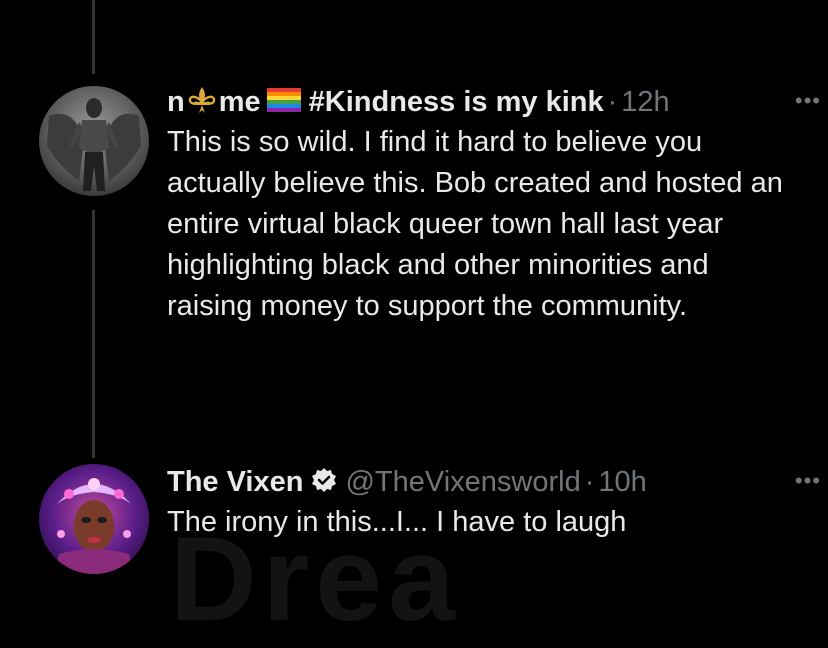 The width and height of the screenshot is (828, 648). What do you see at coordinates (622, 482) in the screenshot?
I see `tweet-timestamp: 10h` at bounding box center [622, 482].